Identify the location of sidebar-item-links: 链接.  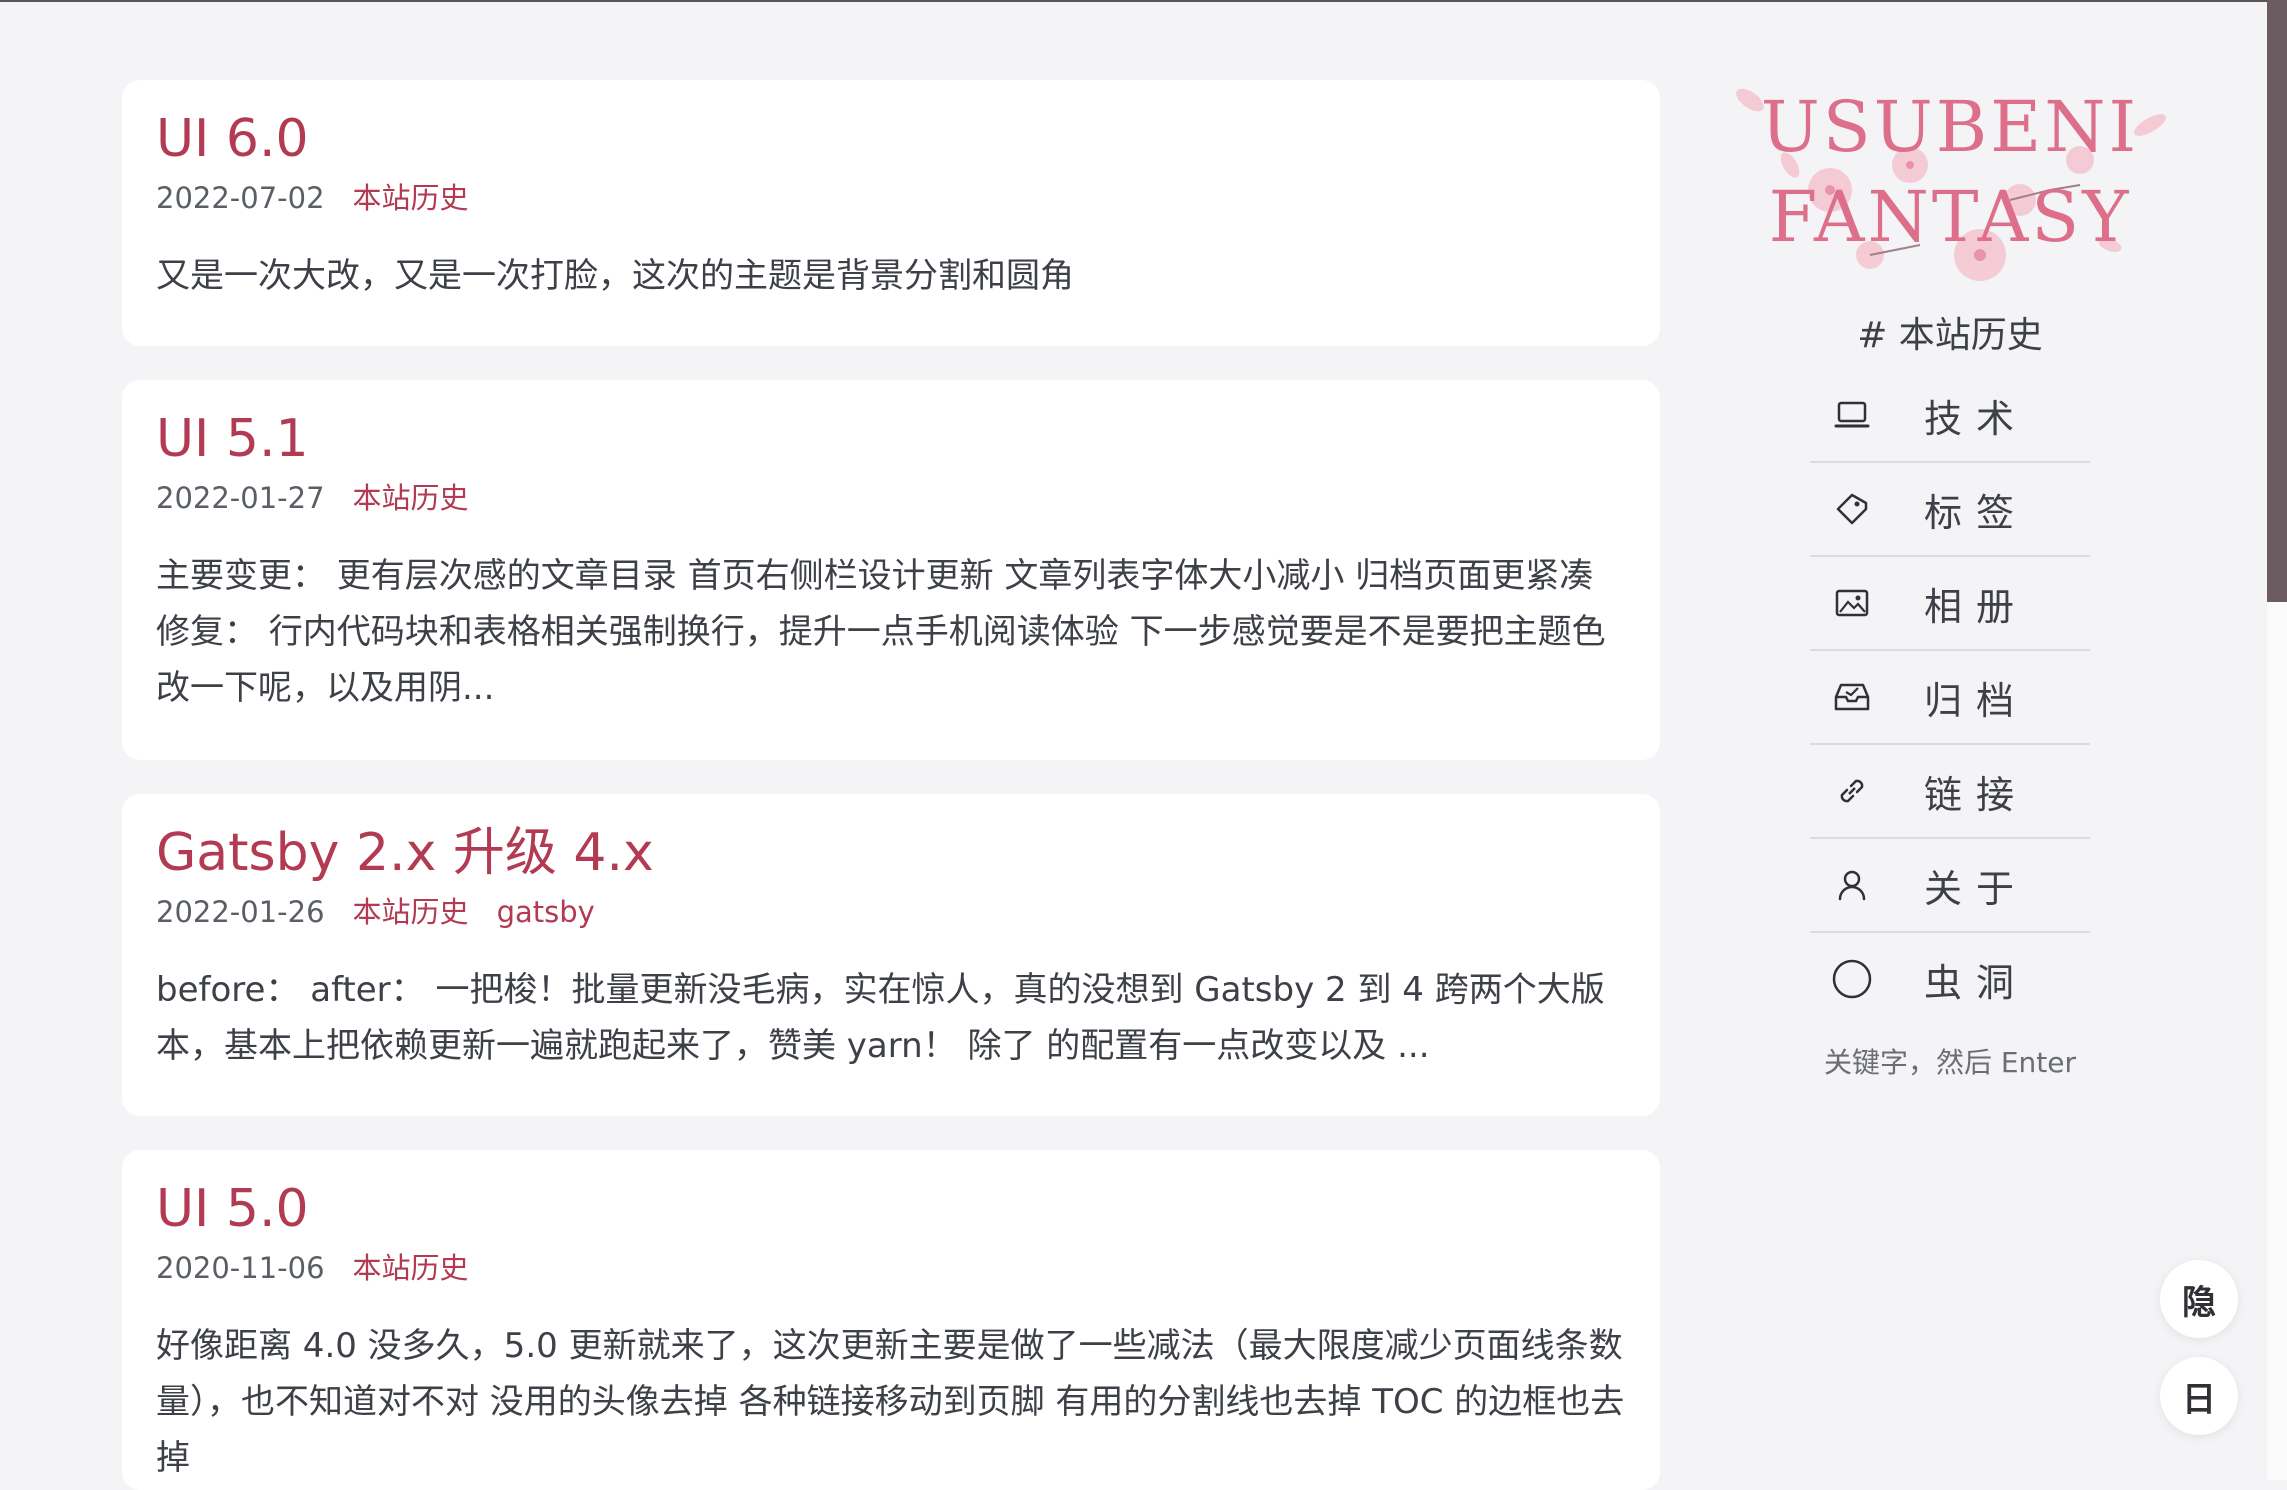
(1950, 792).